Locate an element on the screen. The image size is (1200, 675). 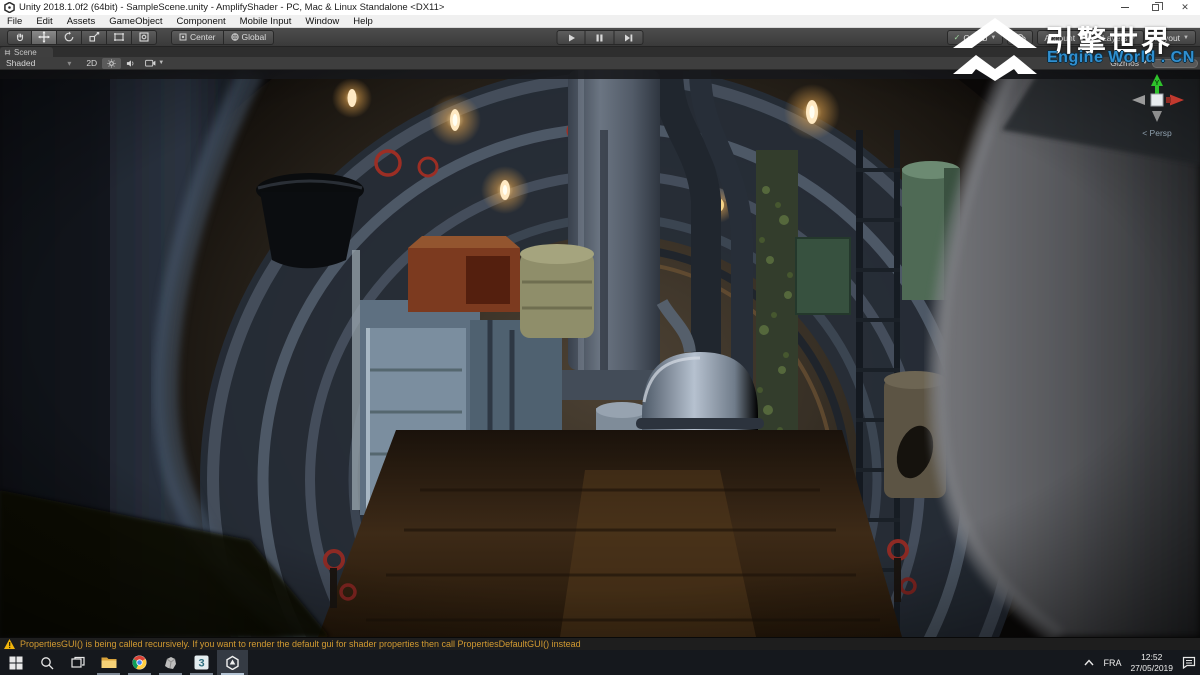
pause-icon is located at coordinates (599, 37).